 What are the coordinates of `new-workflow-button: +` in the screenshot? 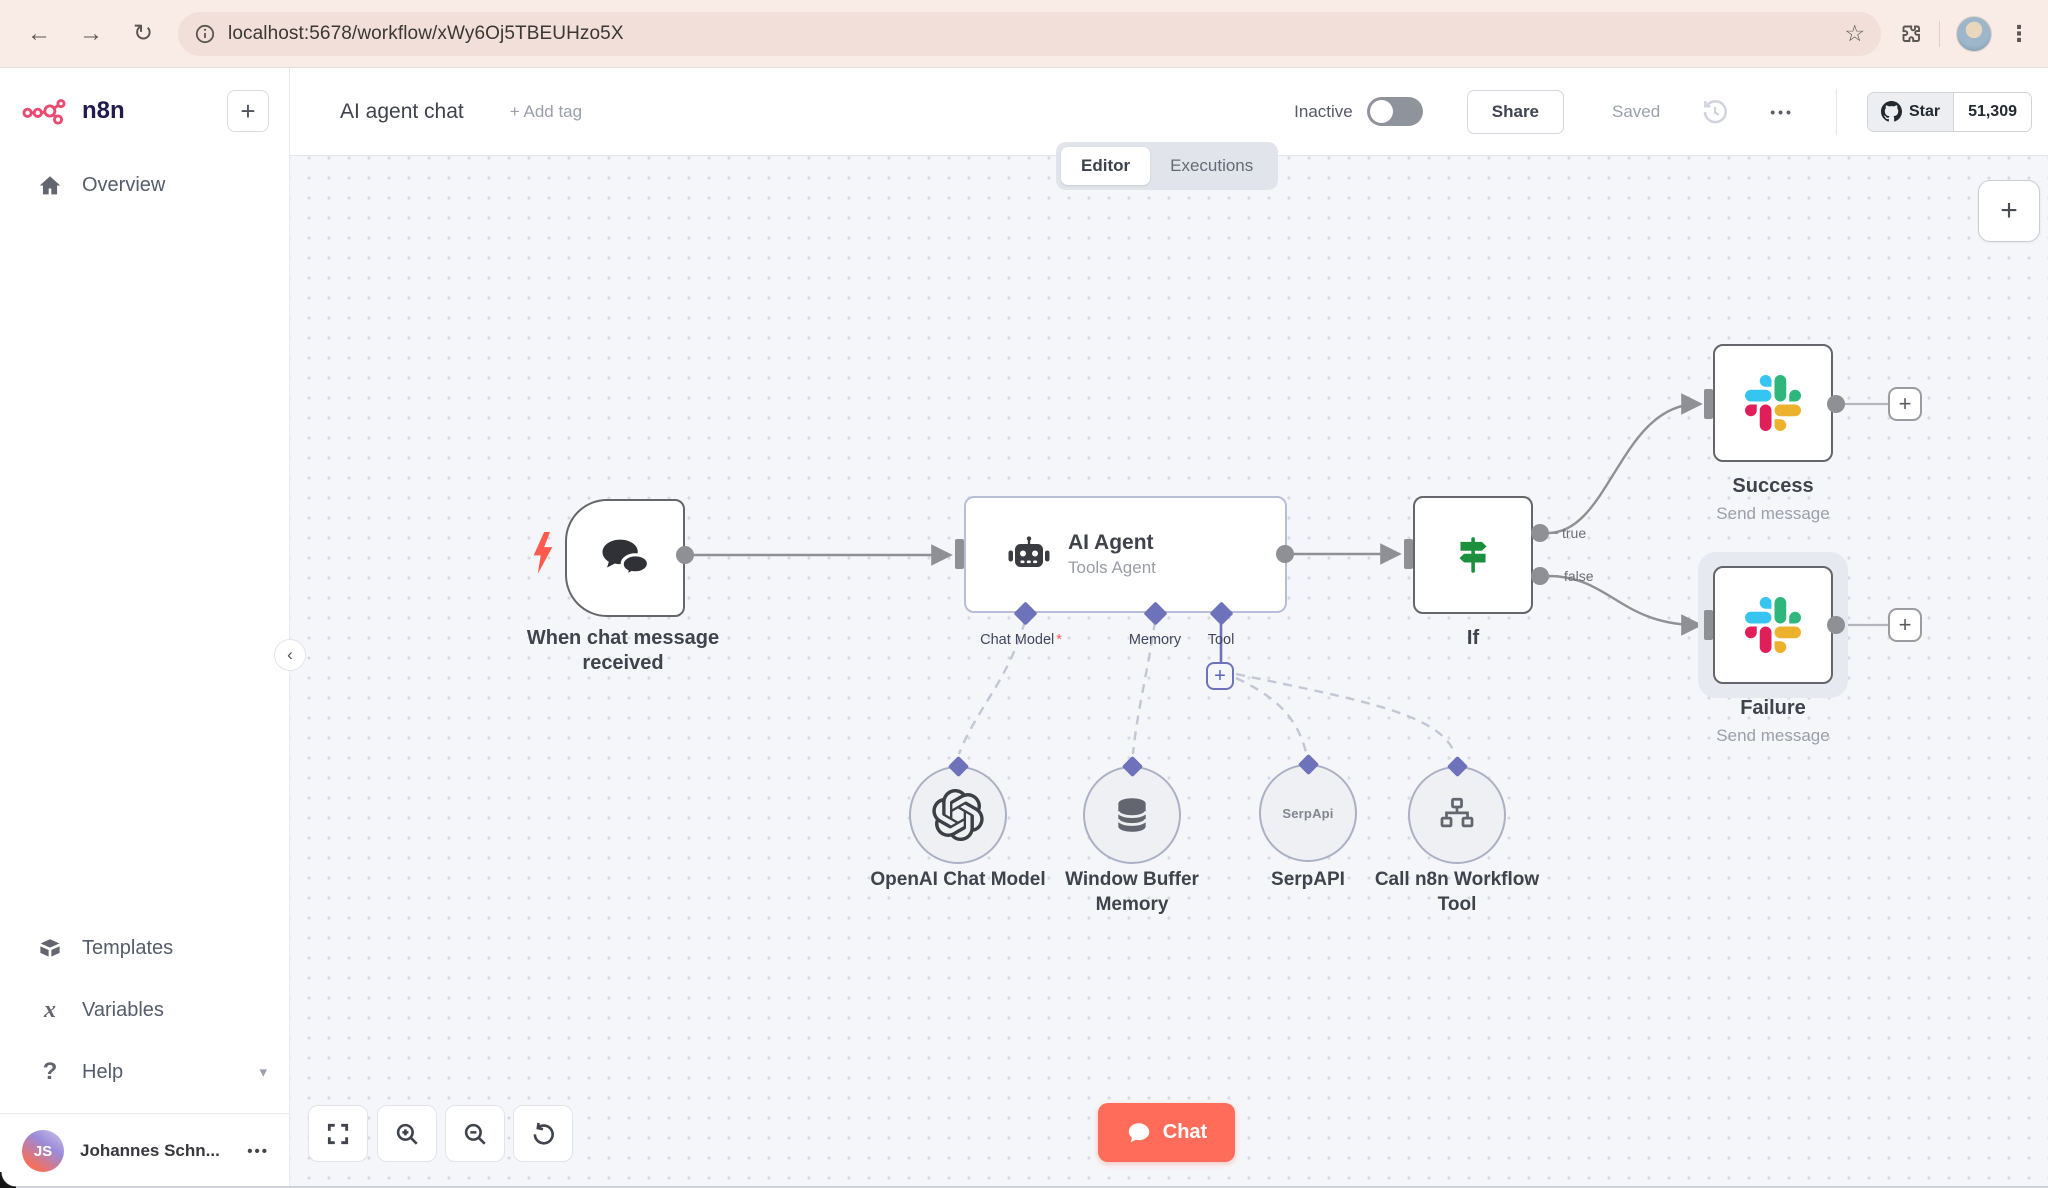 It's located at (248, 111).